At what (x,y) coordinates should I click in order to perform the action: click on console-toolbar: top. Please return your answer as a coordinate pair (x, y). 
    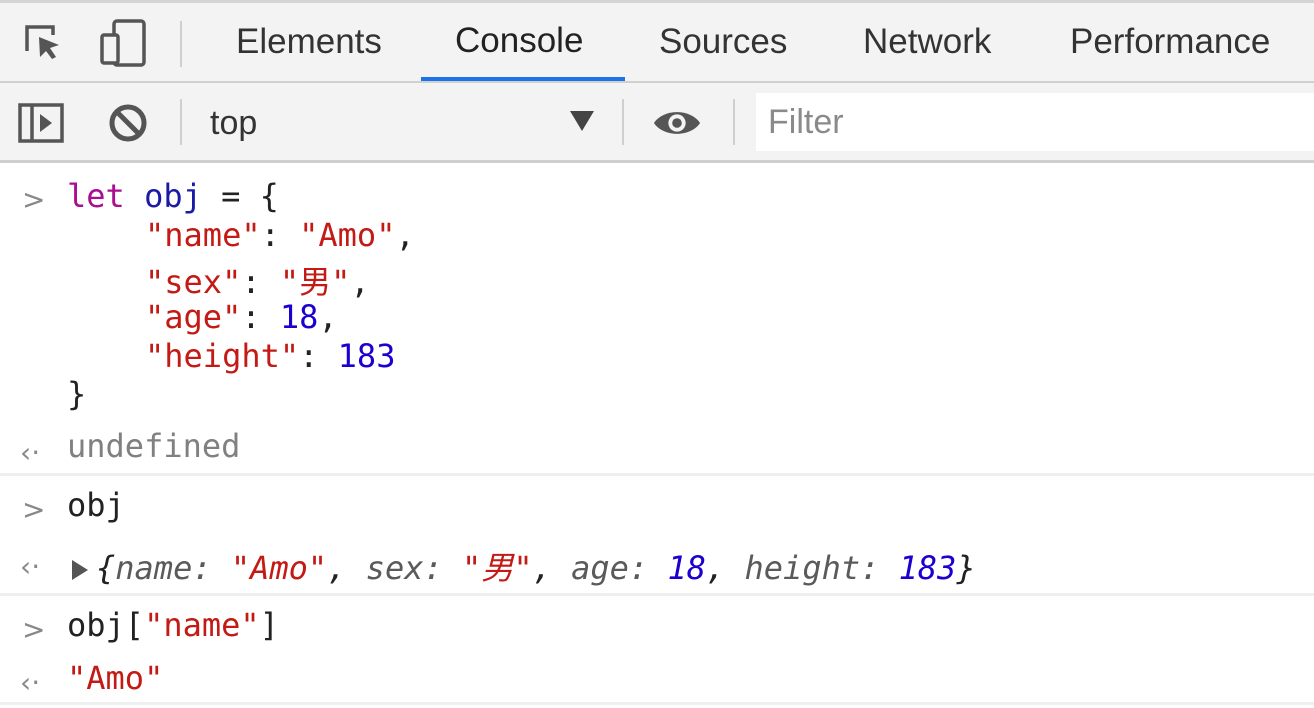
    Looking at the image, I should click on (657, 123).